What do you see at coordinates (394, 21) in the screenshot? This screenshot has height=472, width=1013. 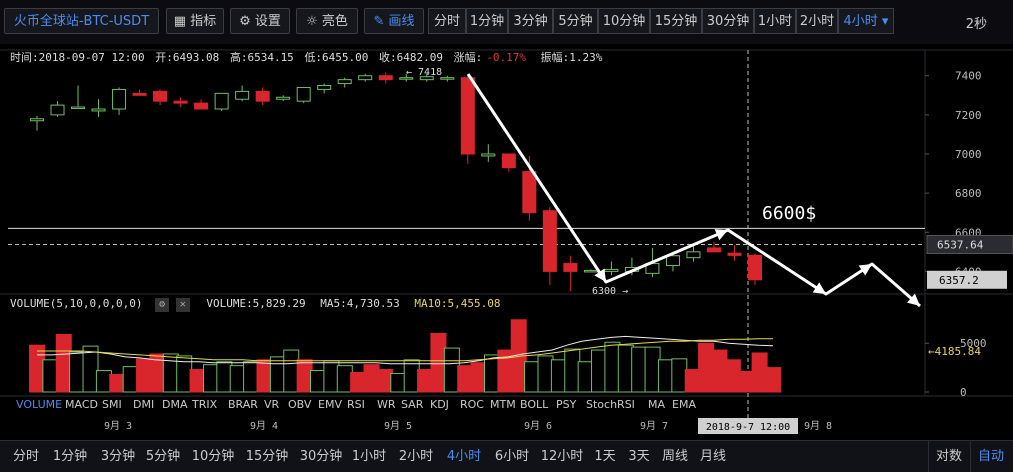 I see `draw-button: ✎ 画线` at bounding box center [394, 21].